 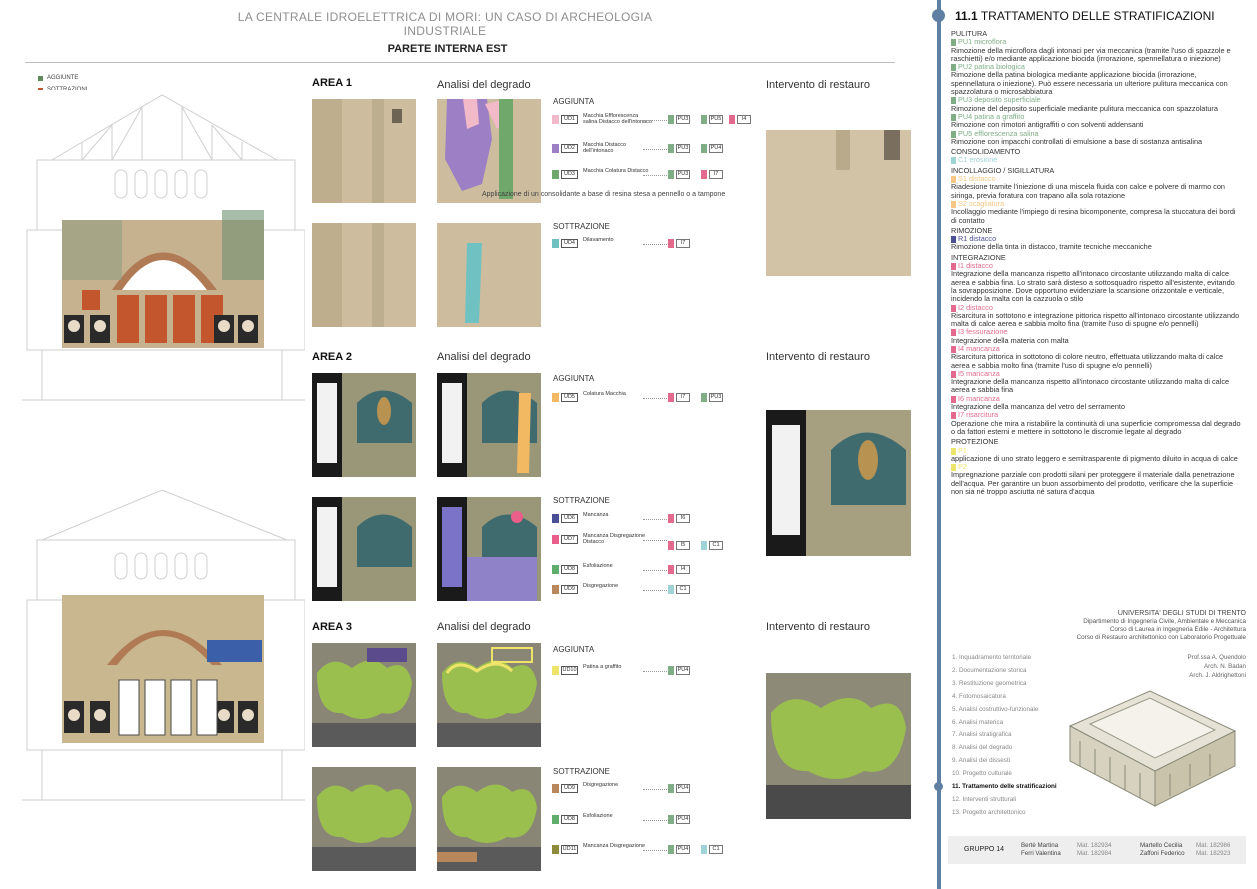 What do you see at coordinates (656, 521) in the screenshot?
I see `ud-row: UD6 Mancanza I6` at bounding box center [656, 521].